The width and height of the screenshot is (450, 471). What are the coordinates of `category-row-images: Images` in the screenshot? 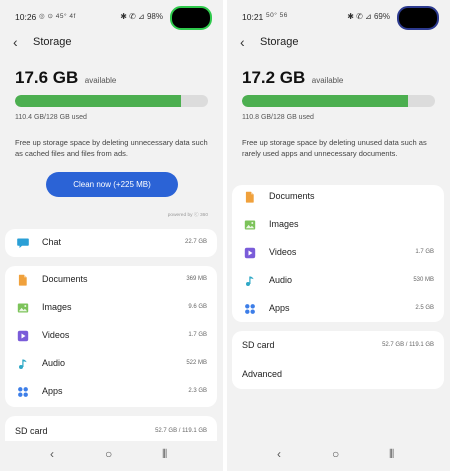 It's located at (338, 225).